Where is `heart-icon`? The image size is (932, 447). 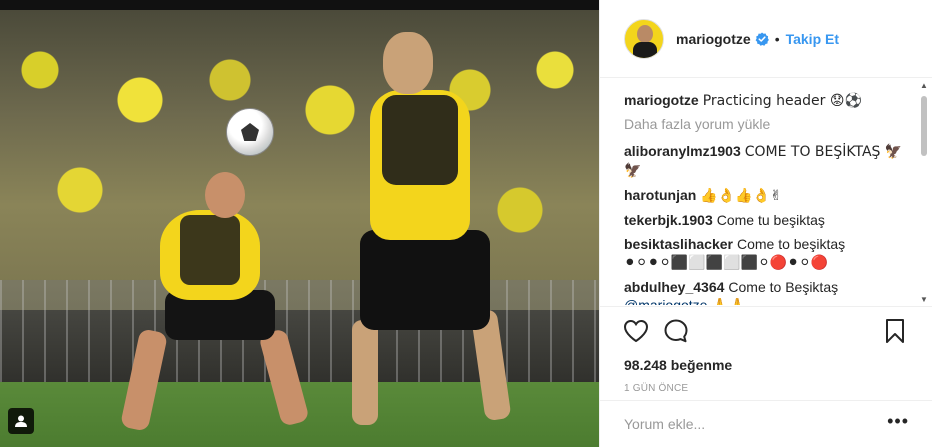
heart-icon is located at coordinates (636, 331).